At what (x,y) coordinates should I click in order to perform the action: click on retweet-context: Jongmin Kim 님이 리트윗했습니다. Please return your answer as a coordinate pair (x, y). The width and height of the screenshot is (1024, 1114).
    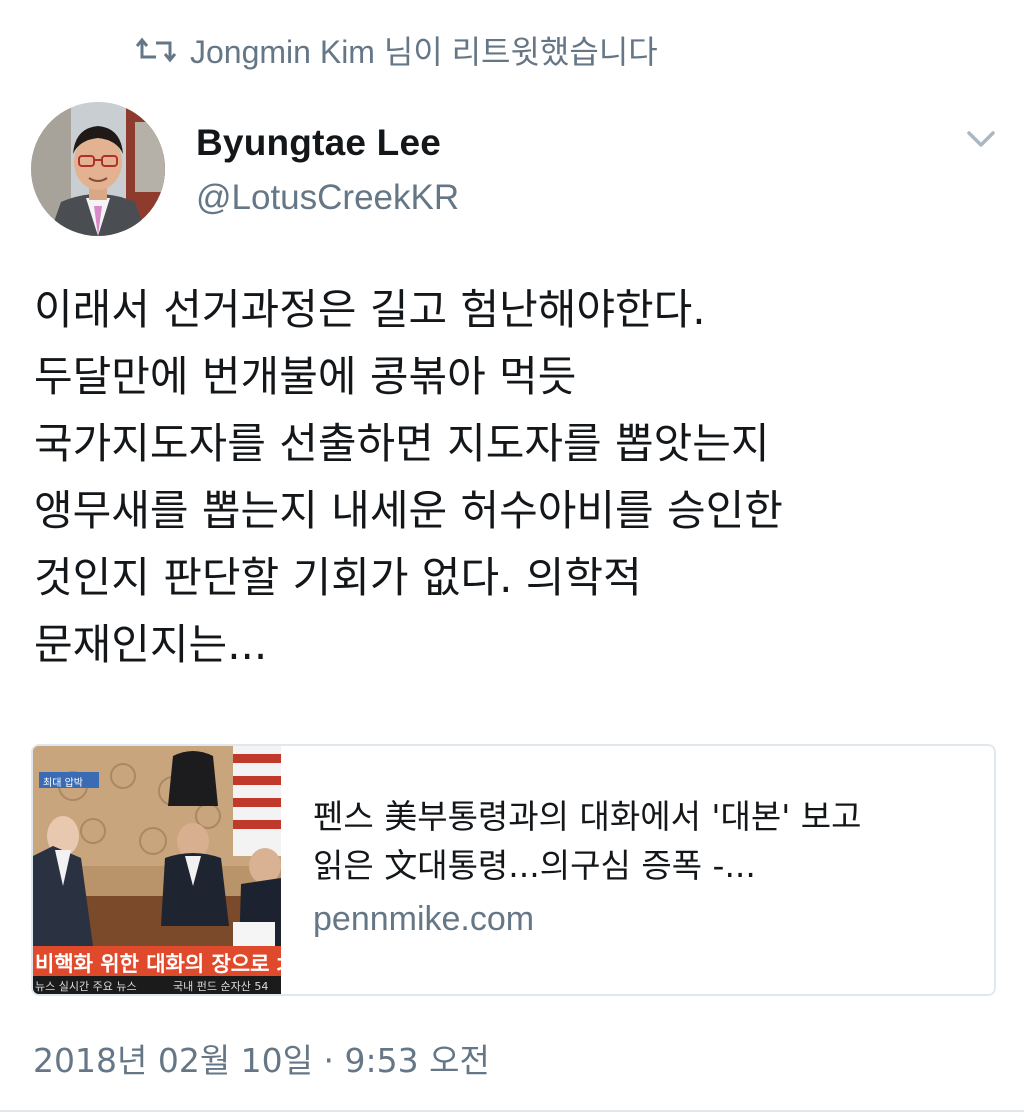
    Looking at the image, I should click on (396, 50).